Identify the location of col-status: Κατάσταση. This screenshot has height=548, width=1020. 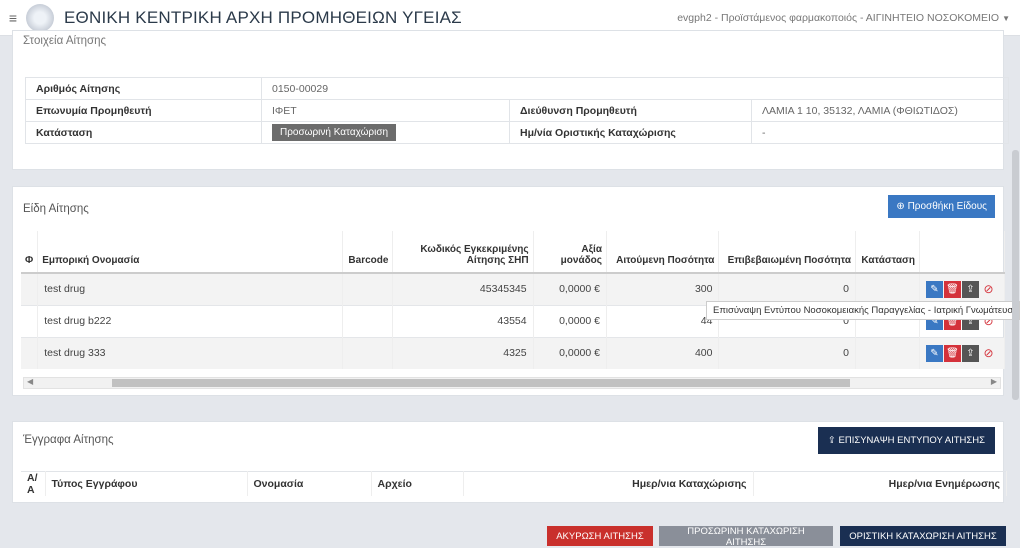
(887, 252).